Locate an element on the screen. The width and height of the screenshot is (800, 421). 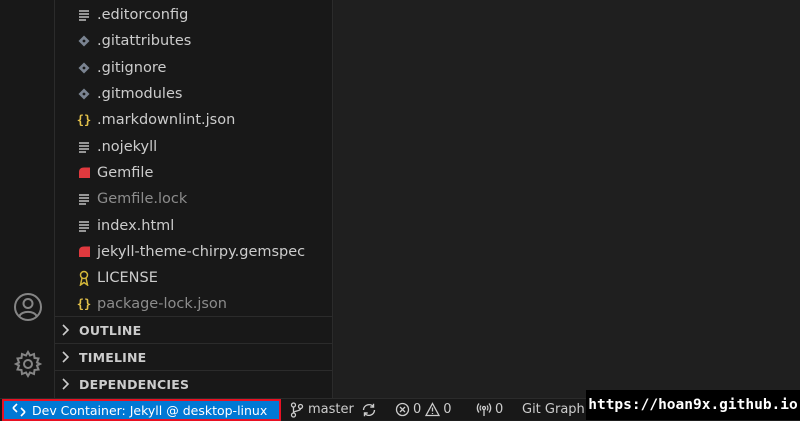
file-item: .editorconfig is located at coordinates (194, 15).